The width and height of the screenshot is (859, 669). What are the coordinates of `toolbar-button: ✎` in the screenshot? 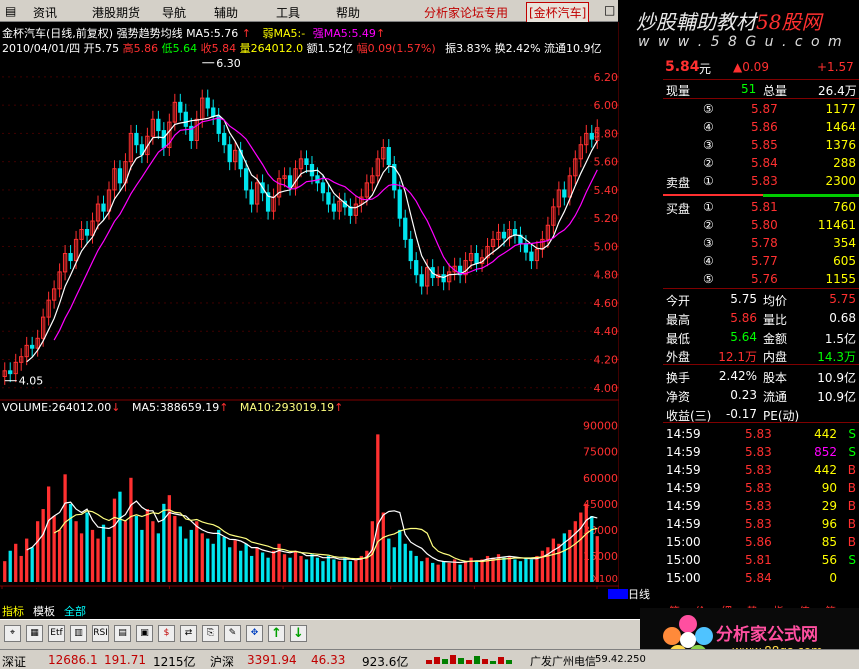 It's located at (232, 633).